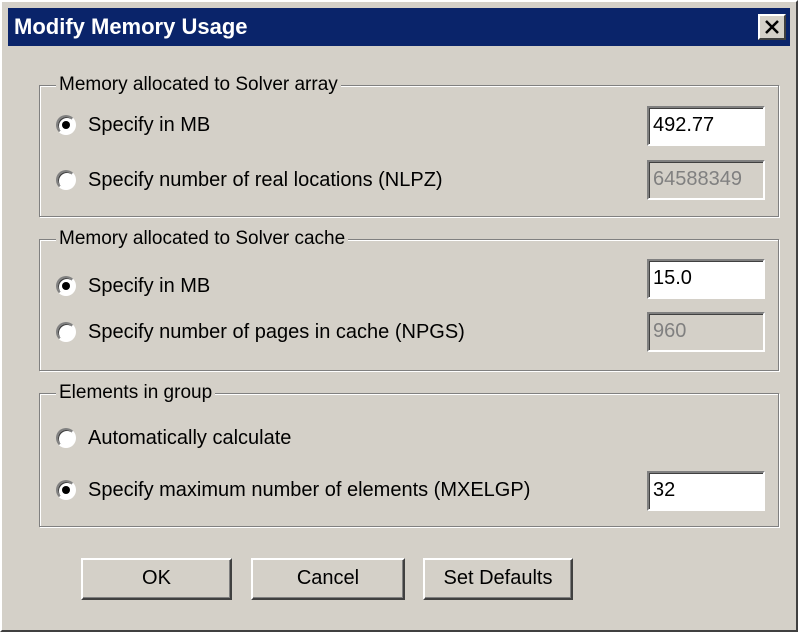 This screenshot has height=632, width=798. What do you see at coordinates (131, 26) in the screenshot?
I see `window-title: Modify Memory Usage` at bounding box center [131, 26].